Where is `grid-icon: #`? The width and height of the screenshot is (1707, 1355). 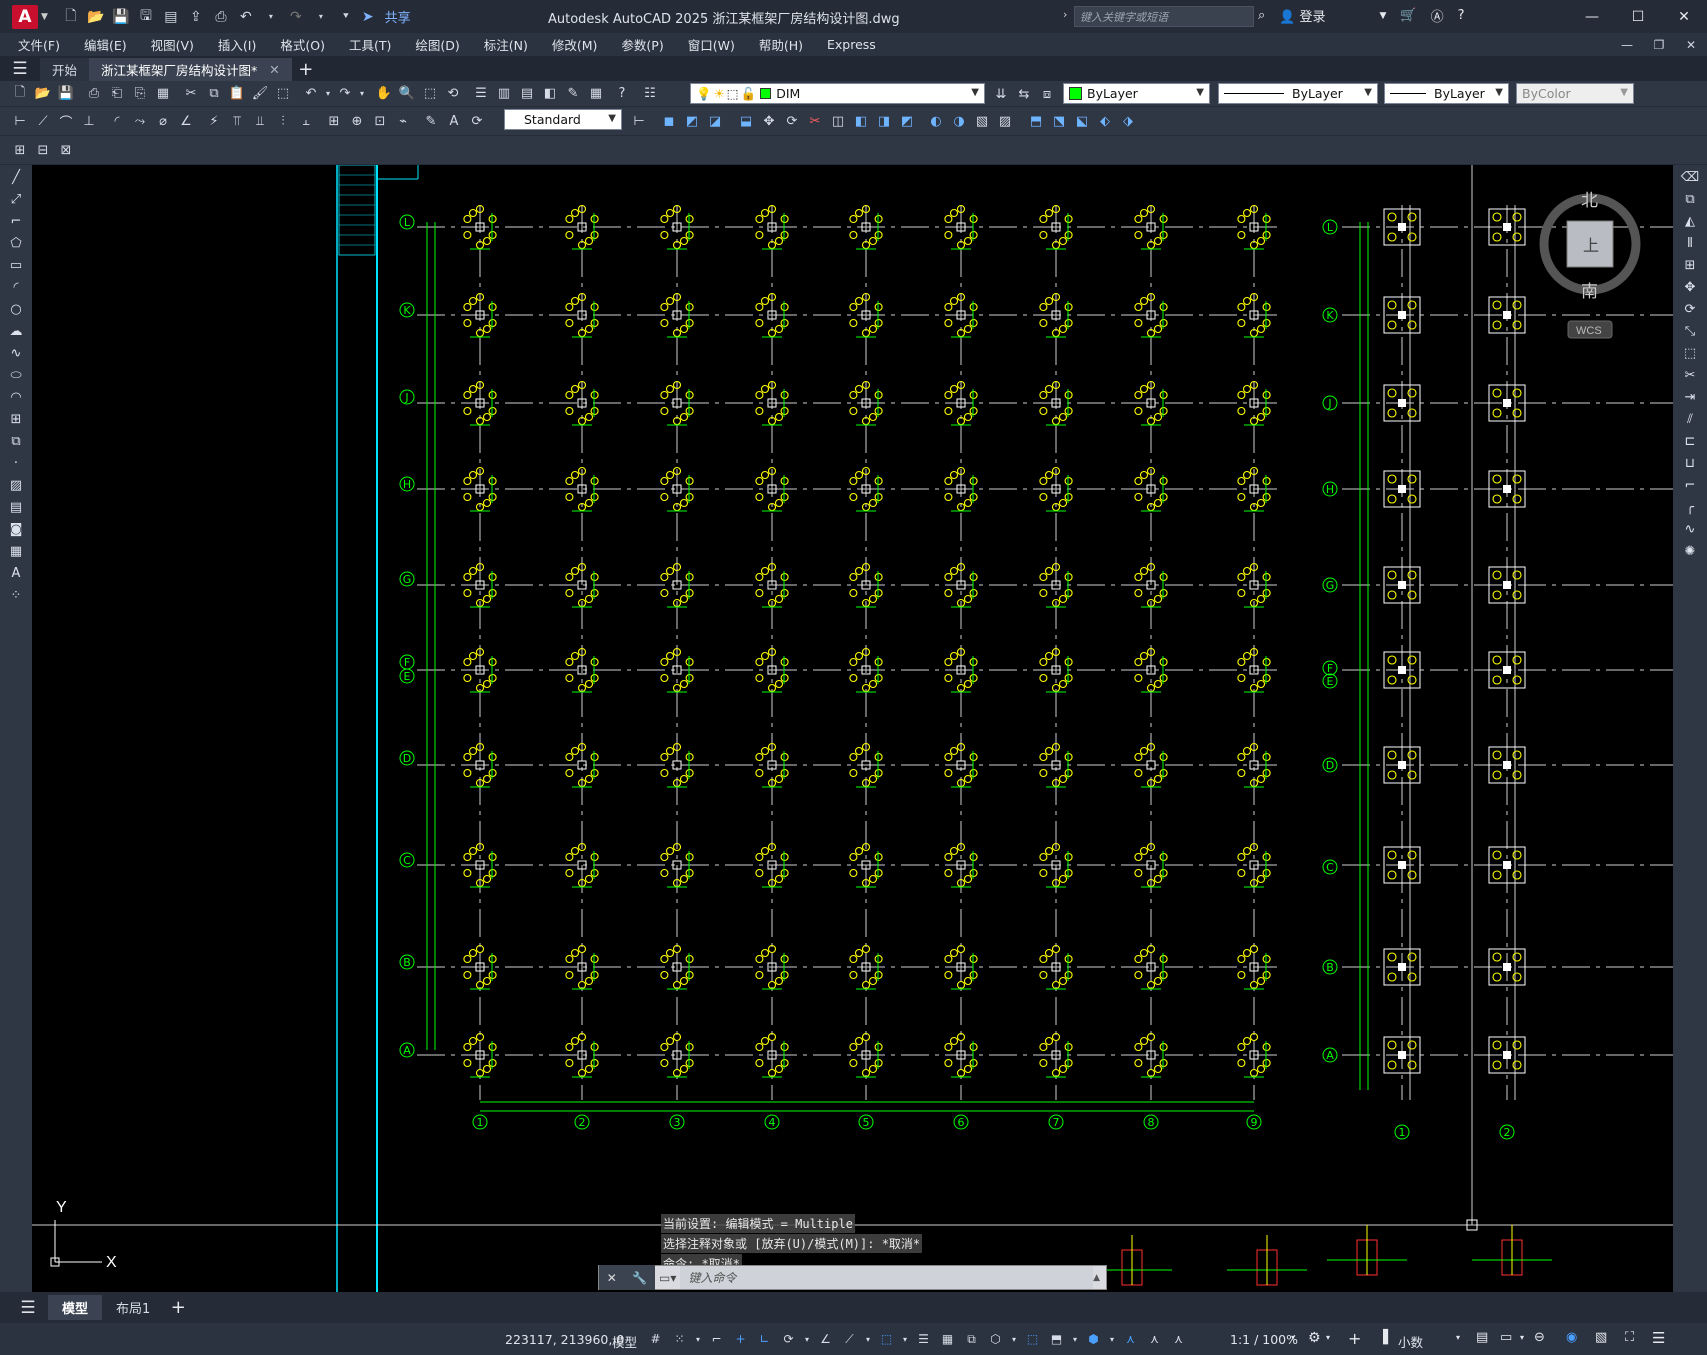 grid-icon: # is located at coordinates (655, 1339).